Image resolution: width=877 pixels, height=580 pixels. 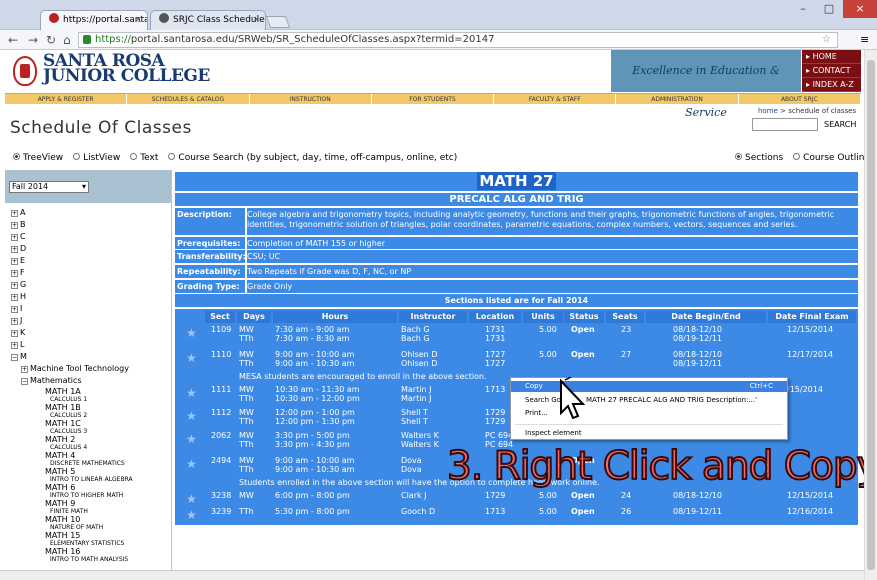 I want to click on tree-node-letter: + I, so click(x=88, y=309).